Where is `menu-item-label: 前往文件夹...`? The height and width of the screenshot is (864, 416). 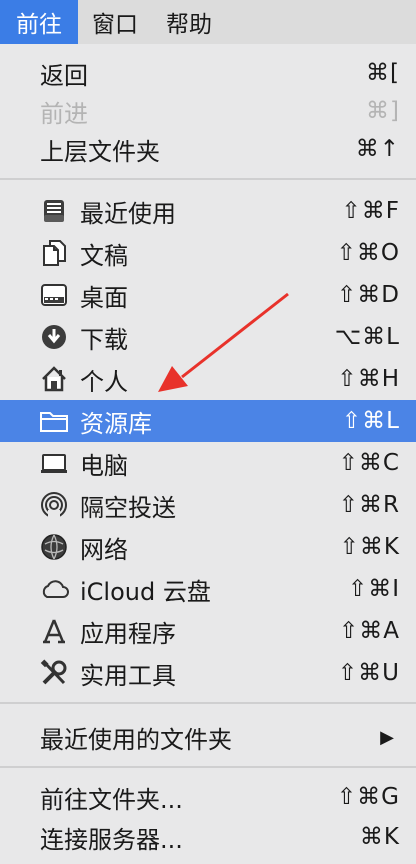 menu-item-label: 前往文件夹... is located at coordinates (111, 799).